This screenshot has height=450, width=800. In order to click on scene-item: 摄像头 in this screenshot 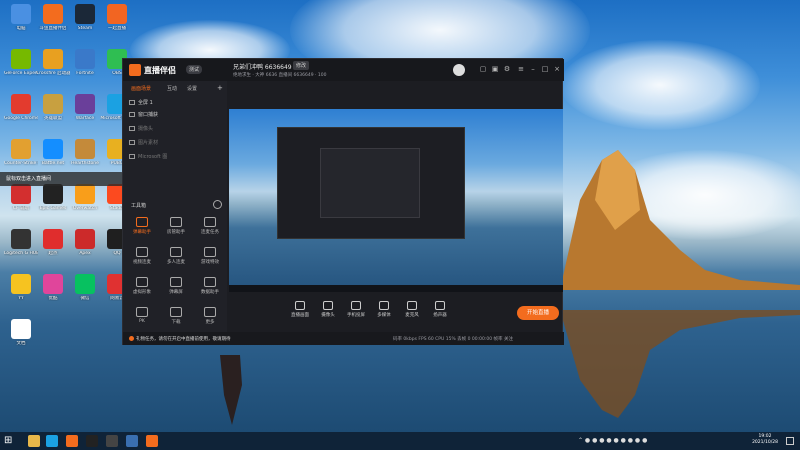, I will do `click(141, 128)`.